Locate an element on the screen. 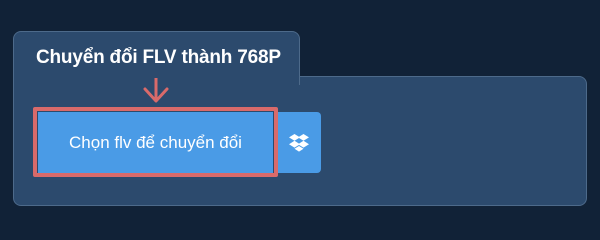 The height and width of the screenshot is (240, 600). converter-tab-title: Chuyển đổi FLV thành 768P is located at coordinates (158, 57).